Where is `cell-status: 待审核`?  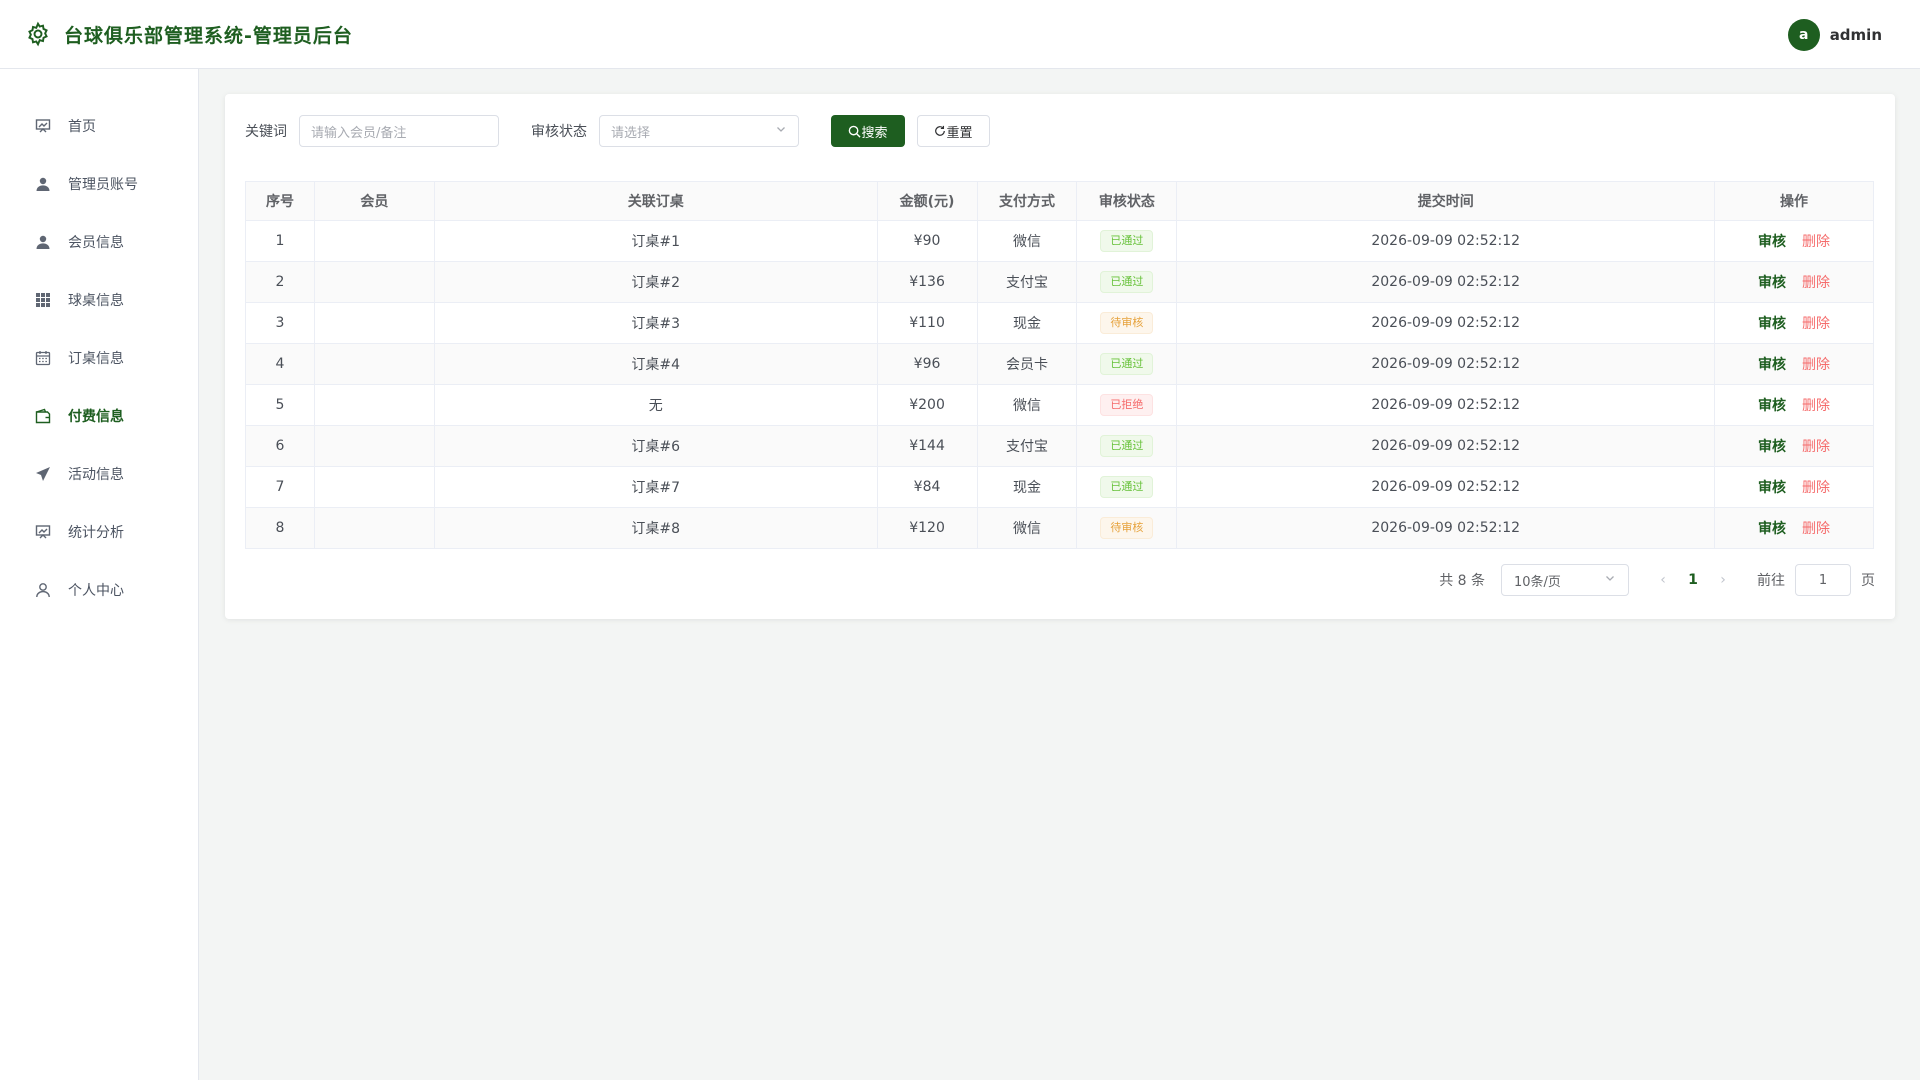 cell-status: 待审核 is located at coordinates (1127, 323).